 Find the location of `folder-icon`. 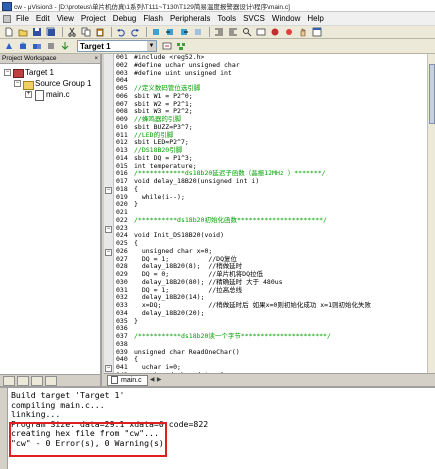

folder-icon is located at coordinates (28, 84).